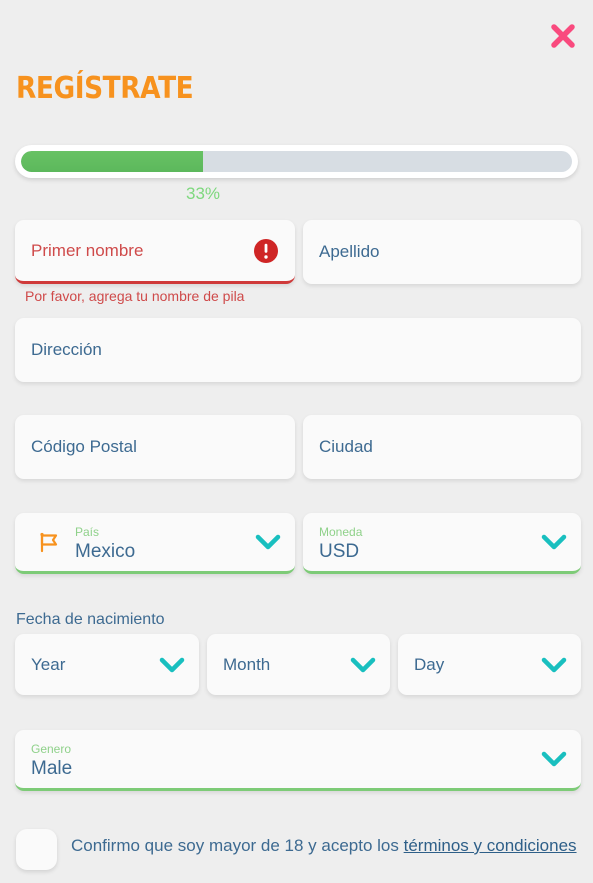  I want to click on first-name-error-message: Por favor, agrega tu nombre de pila, so click(135, 296).